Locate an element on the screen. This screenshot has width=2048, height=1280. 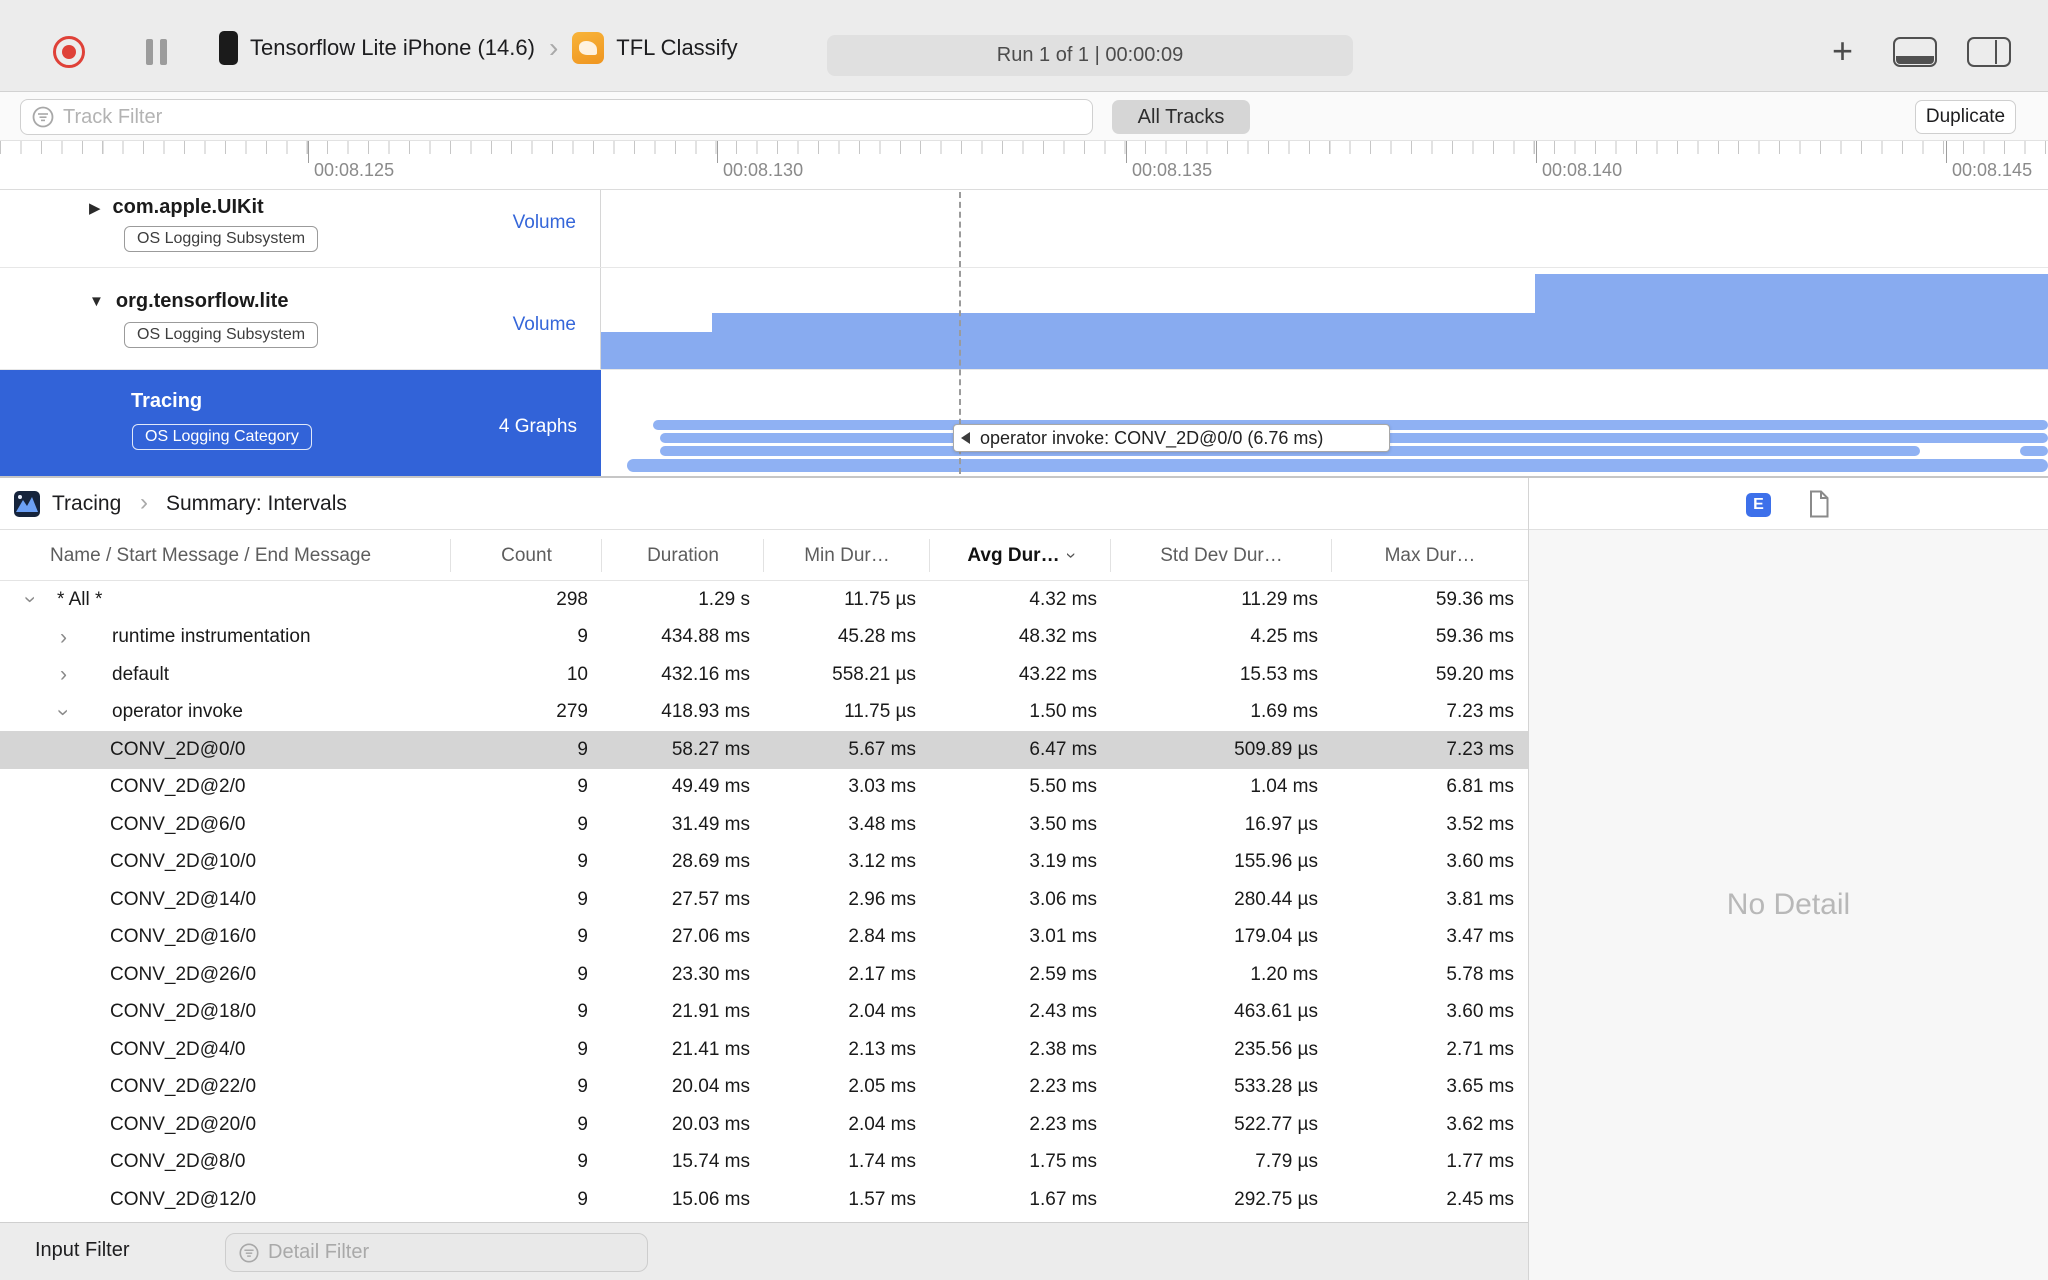
cell-max: 3.52 ms is located at coordinates (1480, 824).